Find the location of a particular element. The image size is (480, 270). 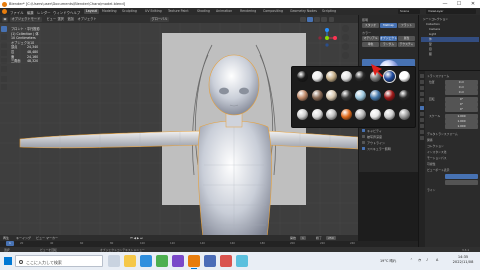

workspace-tab-animation: Animation is located at coordinates (224, 11).